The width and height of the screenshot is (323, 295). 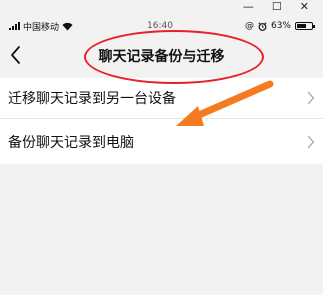 I want to click on battery-percent: 63%, so click(x=280, y=26).